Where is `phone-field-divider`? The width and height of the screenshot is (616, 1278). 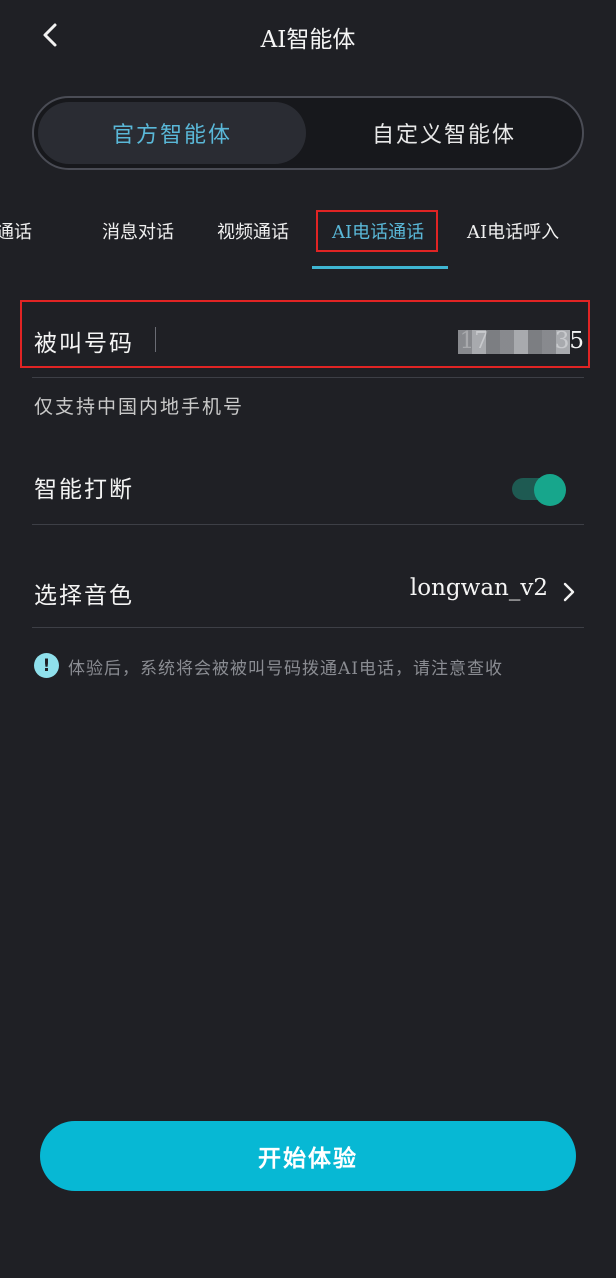
phone-field-divider is located at coordinates (155, 339).